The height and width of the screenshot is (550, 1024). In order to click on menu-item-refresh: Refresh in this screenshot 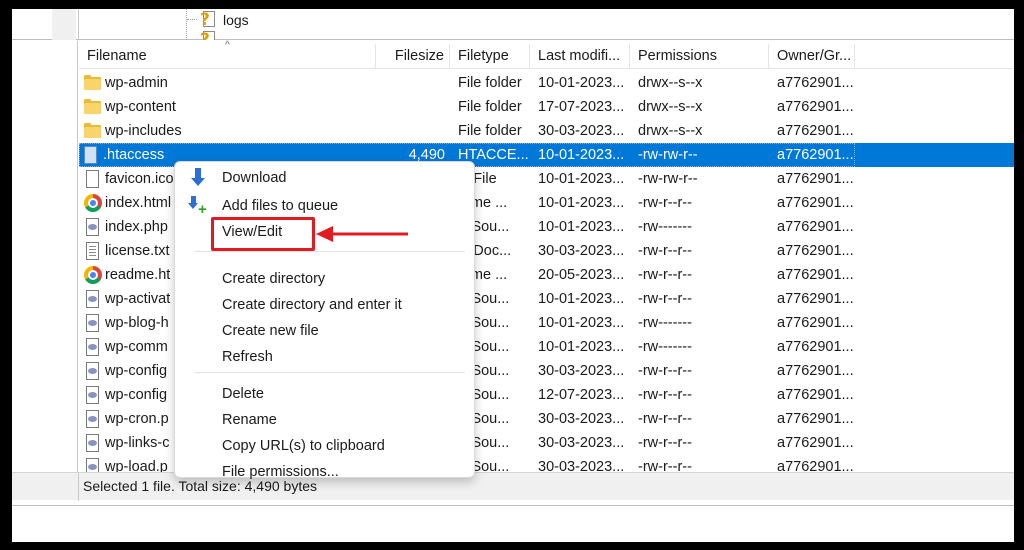, I will do `click(324, 357)`.